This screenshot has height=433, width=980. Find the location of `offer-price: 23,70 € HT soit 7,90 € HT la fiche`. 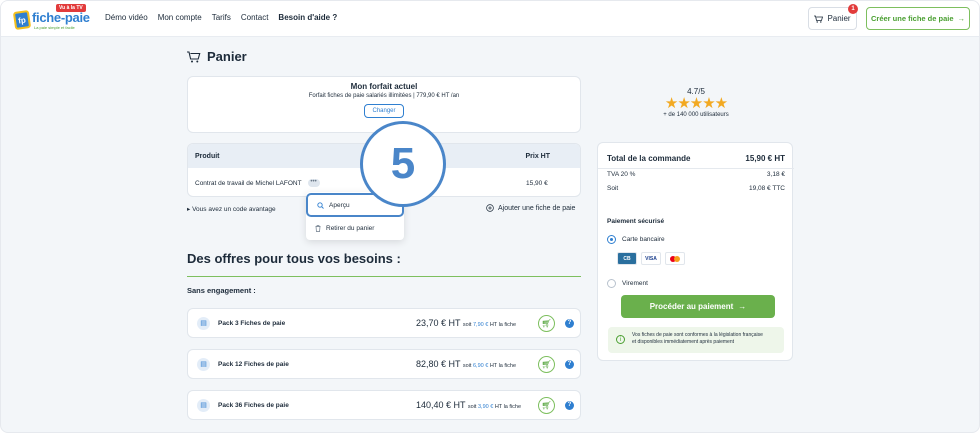

offer-price: 23,70 € HT soit 7,90 € HT la fiche is located at coordinates (466, 323).